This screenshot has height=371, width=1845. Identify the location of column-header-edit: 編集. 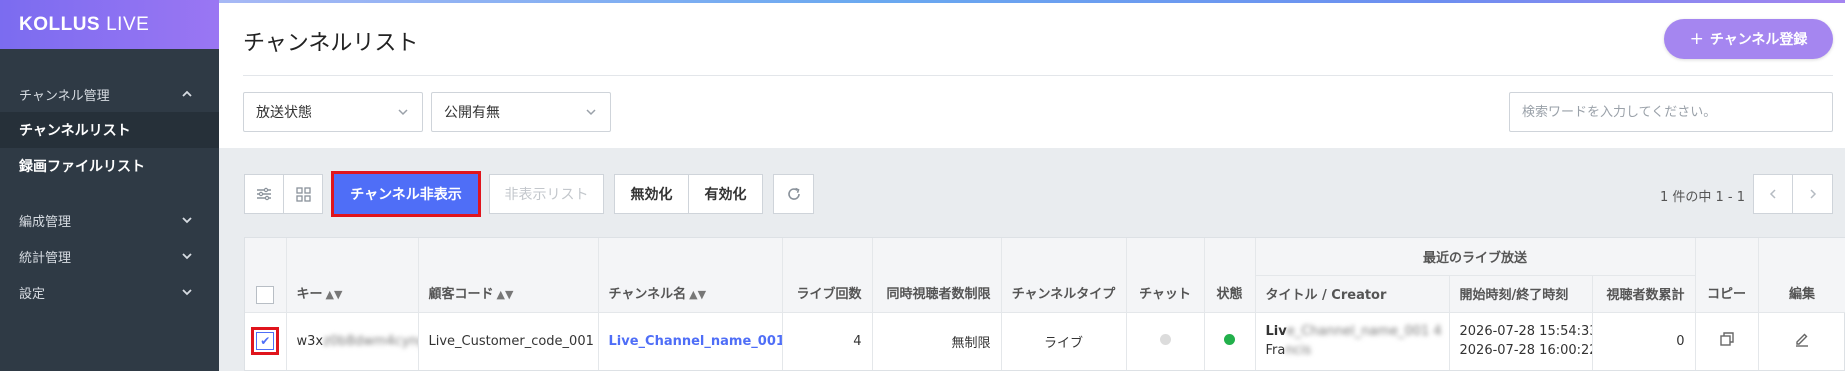
(1801, 275).